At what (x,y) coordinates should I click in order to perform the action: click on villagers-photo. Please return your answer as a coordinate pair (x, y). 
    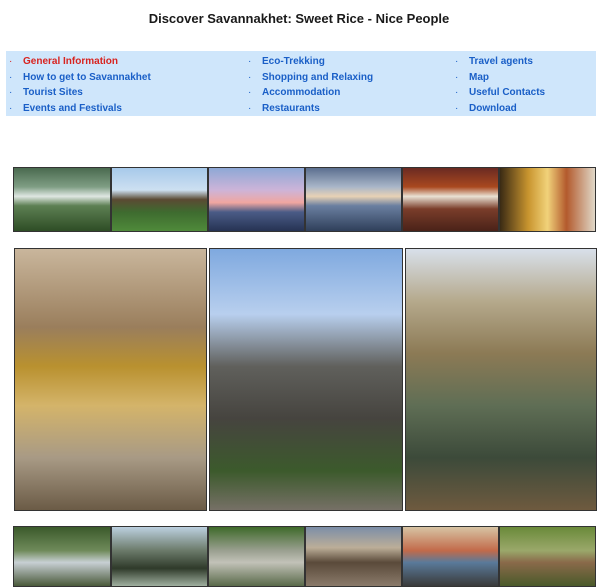
    Looking at the image, I should click on (450, 556).